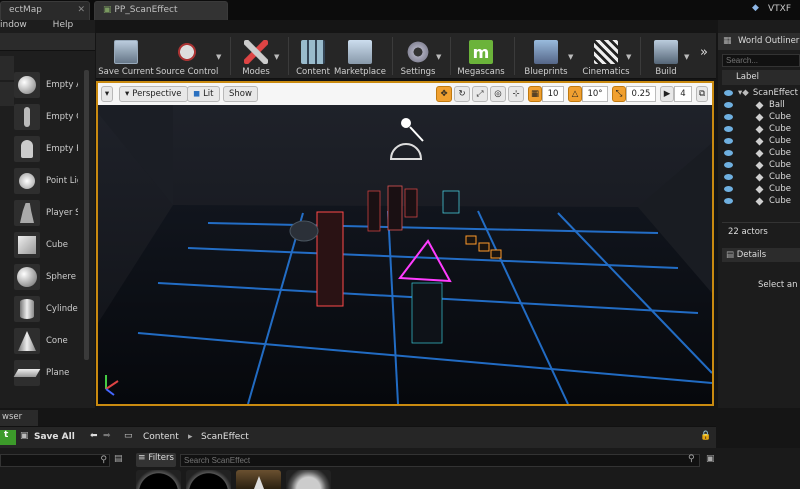 This screenshot has height=489, width=800. What do you see at coordinates (481, 56) in the screenshot?
I see `megascans-button: m Megascans` at bounding box center [481, 56].